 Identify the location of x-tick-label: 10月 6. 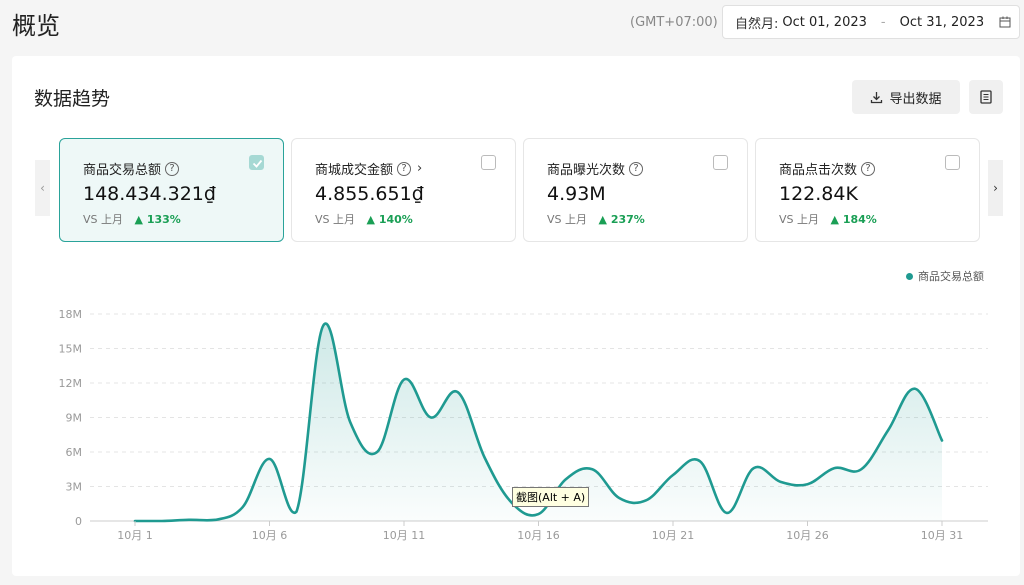
(270, 535).